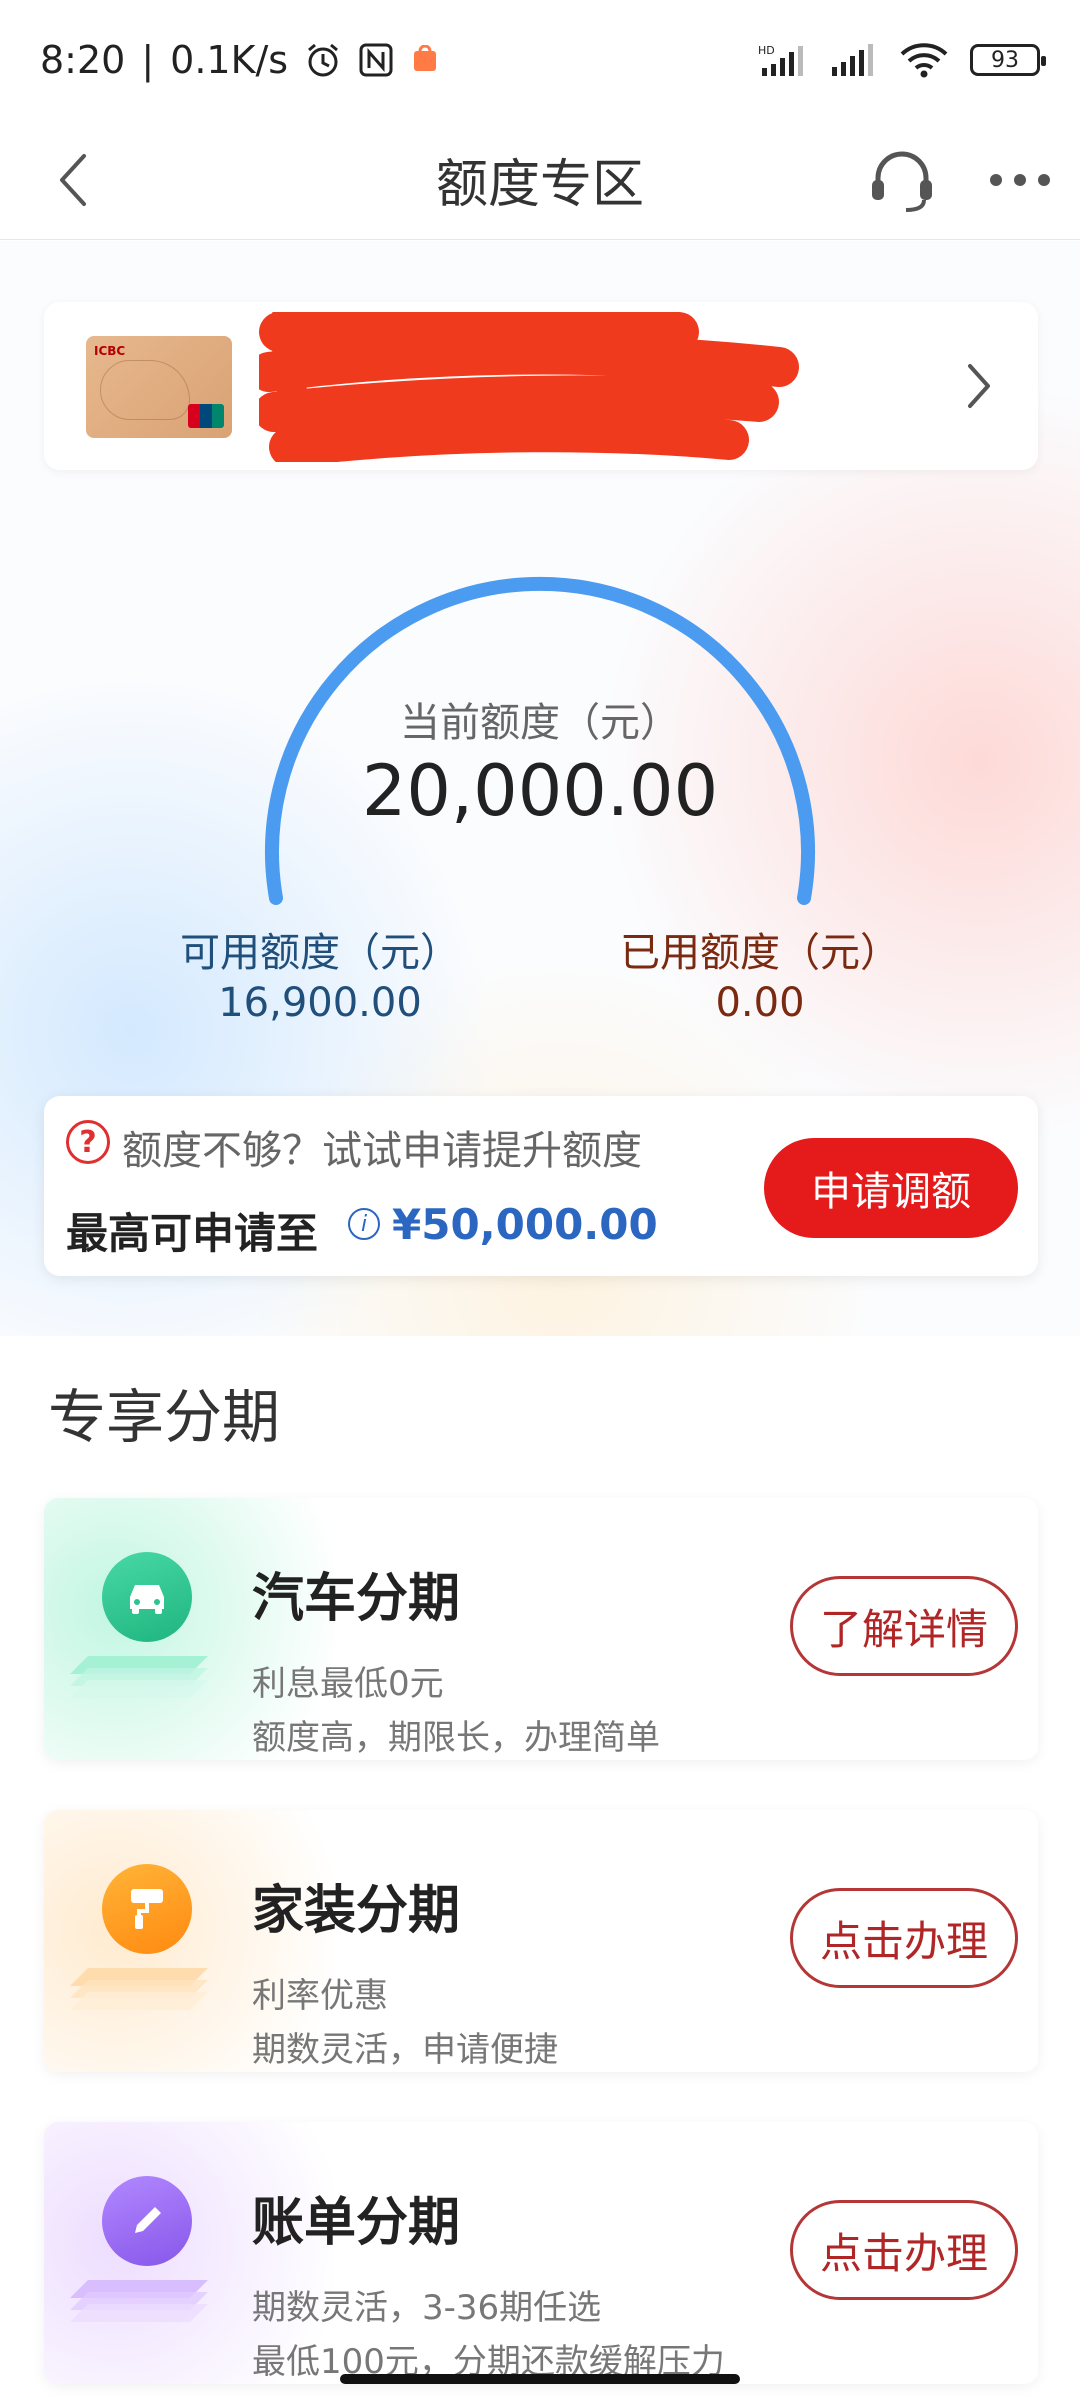  I want to click on question-icon: ?, so click(88, 1142).